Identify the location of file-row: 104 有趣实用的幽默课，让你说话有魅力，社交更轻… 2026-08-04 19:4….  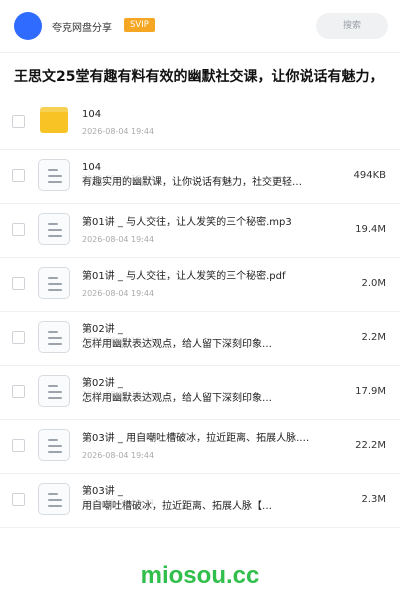
(200, 177).